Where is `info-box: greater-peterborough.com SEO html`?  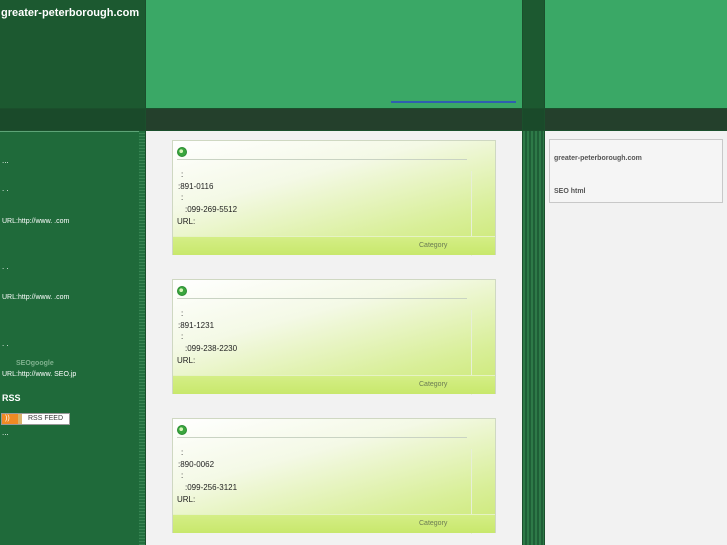 info-box: greater-peterborough.com SEO html is located at coordinates (636, 171).